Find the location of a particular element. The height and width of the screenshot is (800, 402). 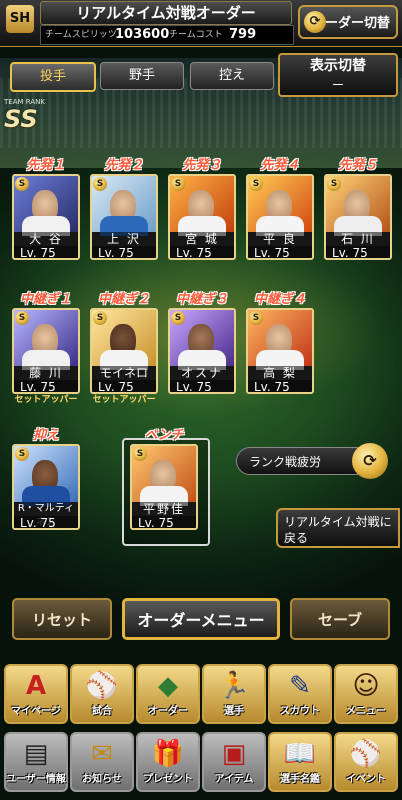

player-name: 石 川 is located at coordinates (358, 239).